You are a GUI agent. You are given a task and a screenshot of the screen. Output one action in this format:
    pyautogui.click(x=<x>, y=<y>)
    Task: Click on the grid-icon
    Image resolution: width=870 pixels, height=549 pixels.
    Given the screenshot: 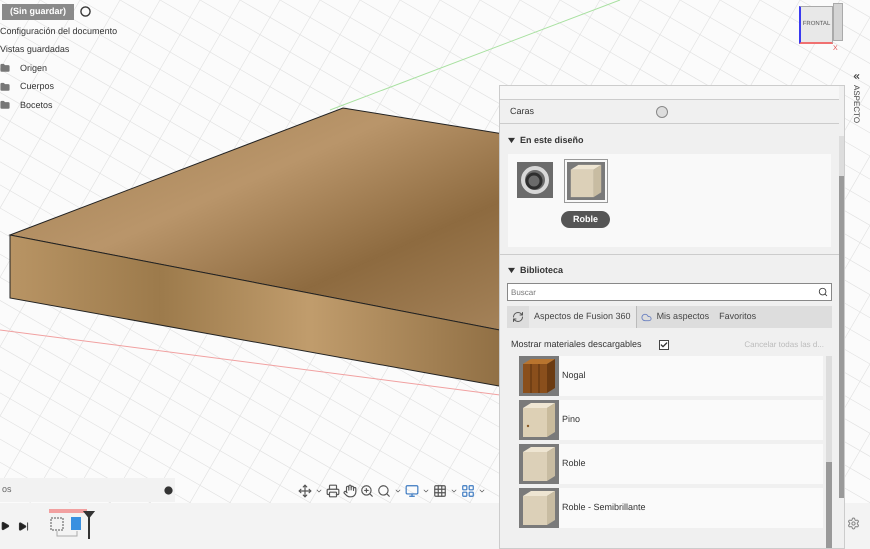 What is the action you would take?
    pyautogui.click(x=440, y=491)
    